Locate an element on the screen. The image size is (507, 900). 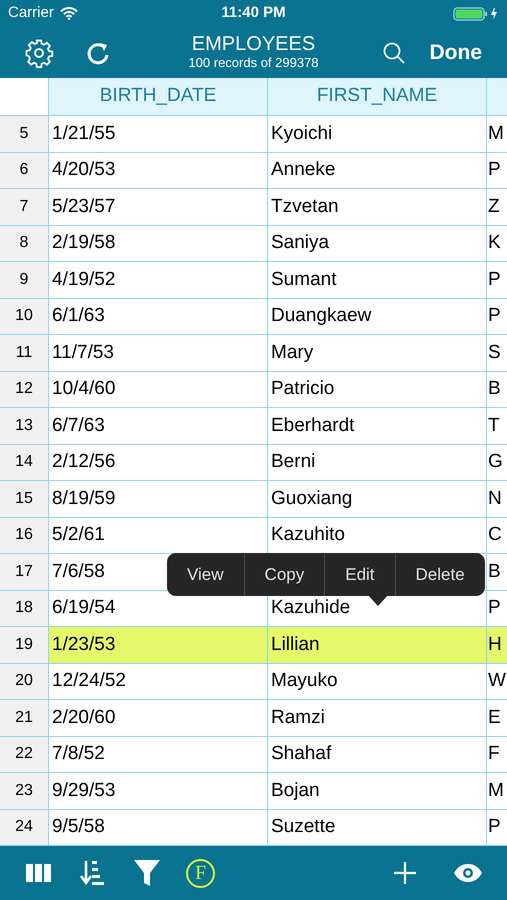
table-cell: Mayuko is located at coordinates (377, 681).